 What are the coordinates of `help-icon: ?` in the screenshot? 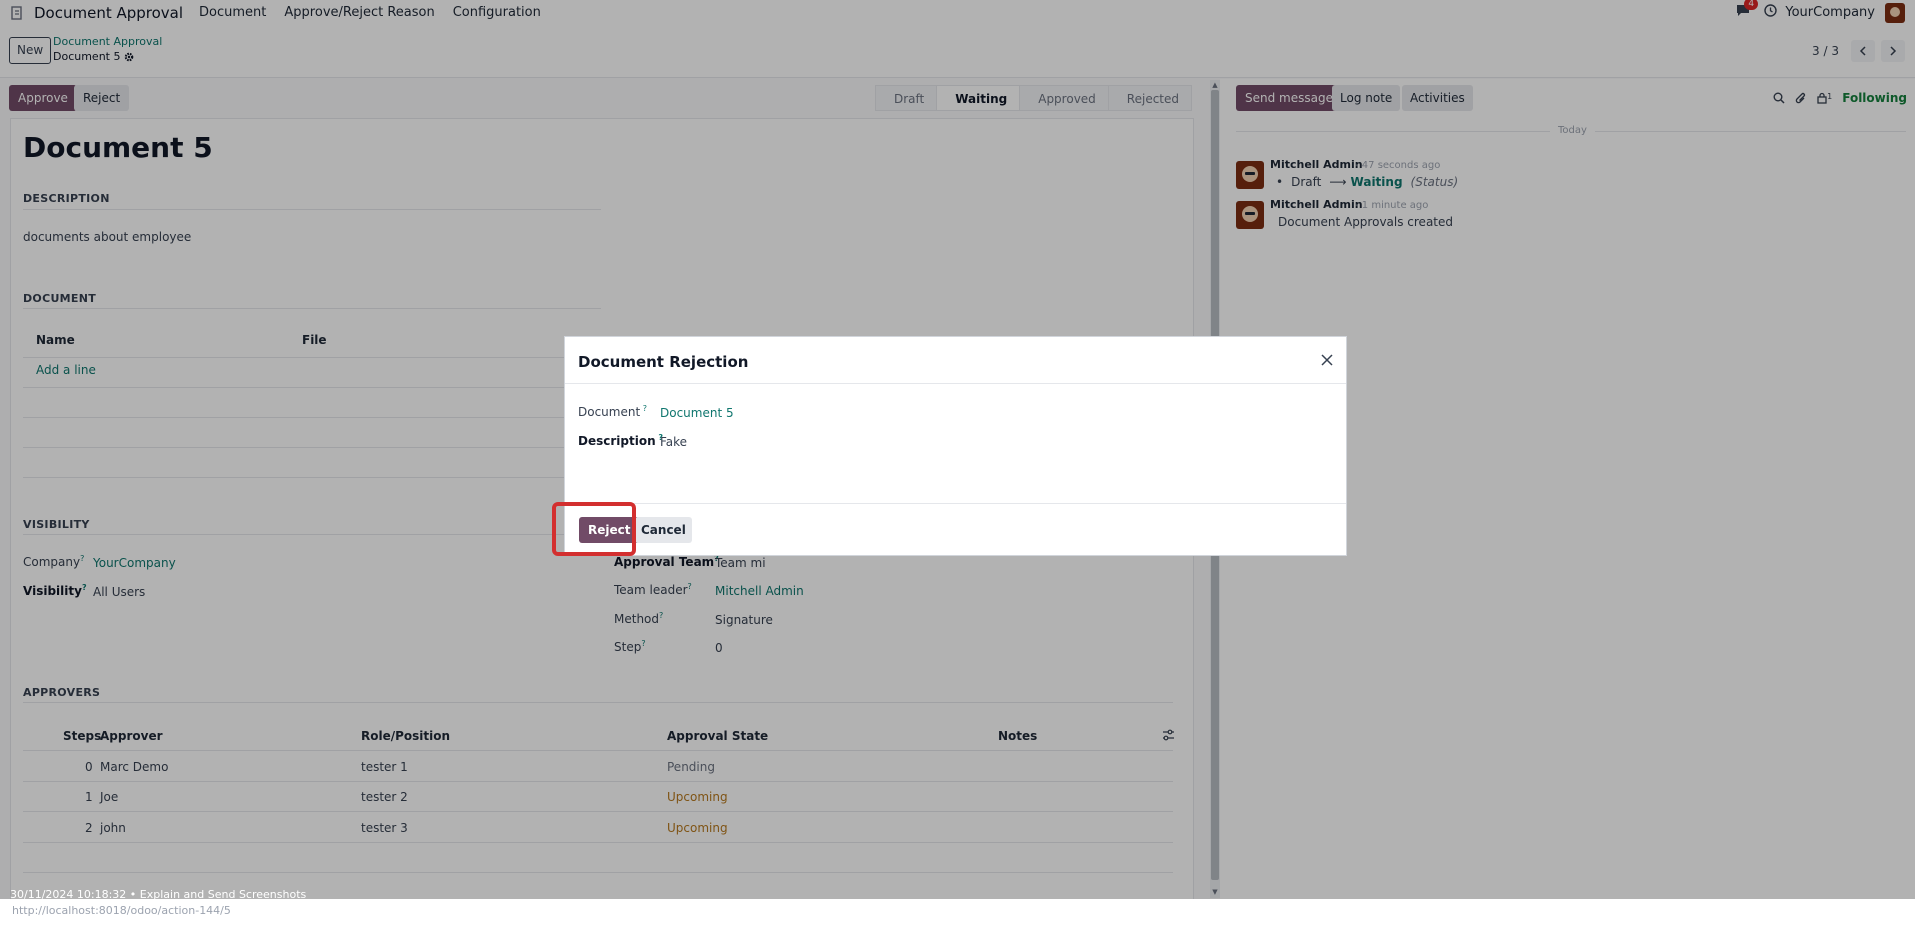 It's located at (643, 408).